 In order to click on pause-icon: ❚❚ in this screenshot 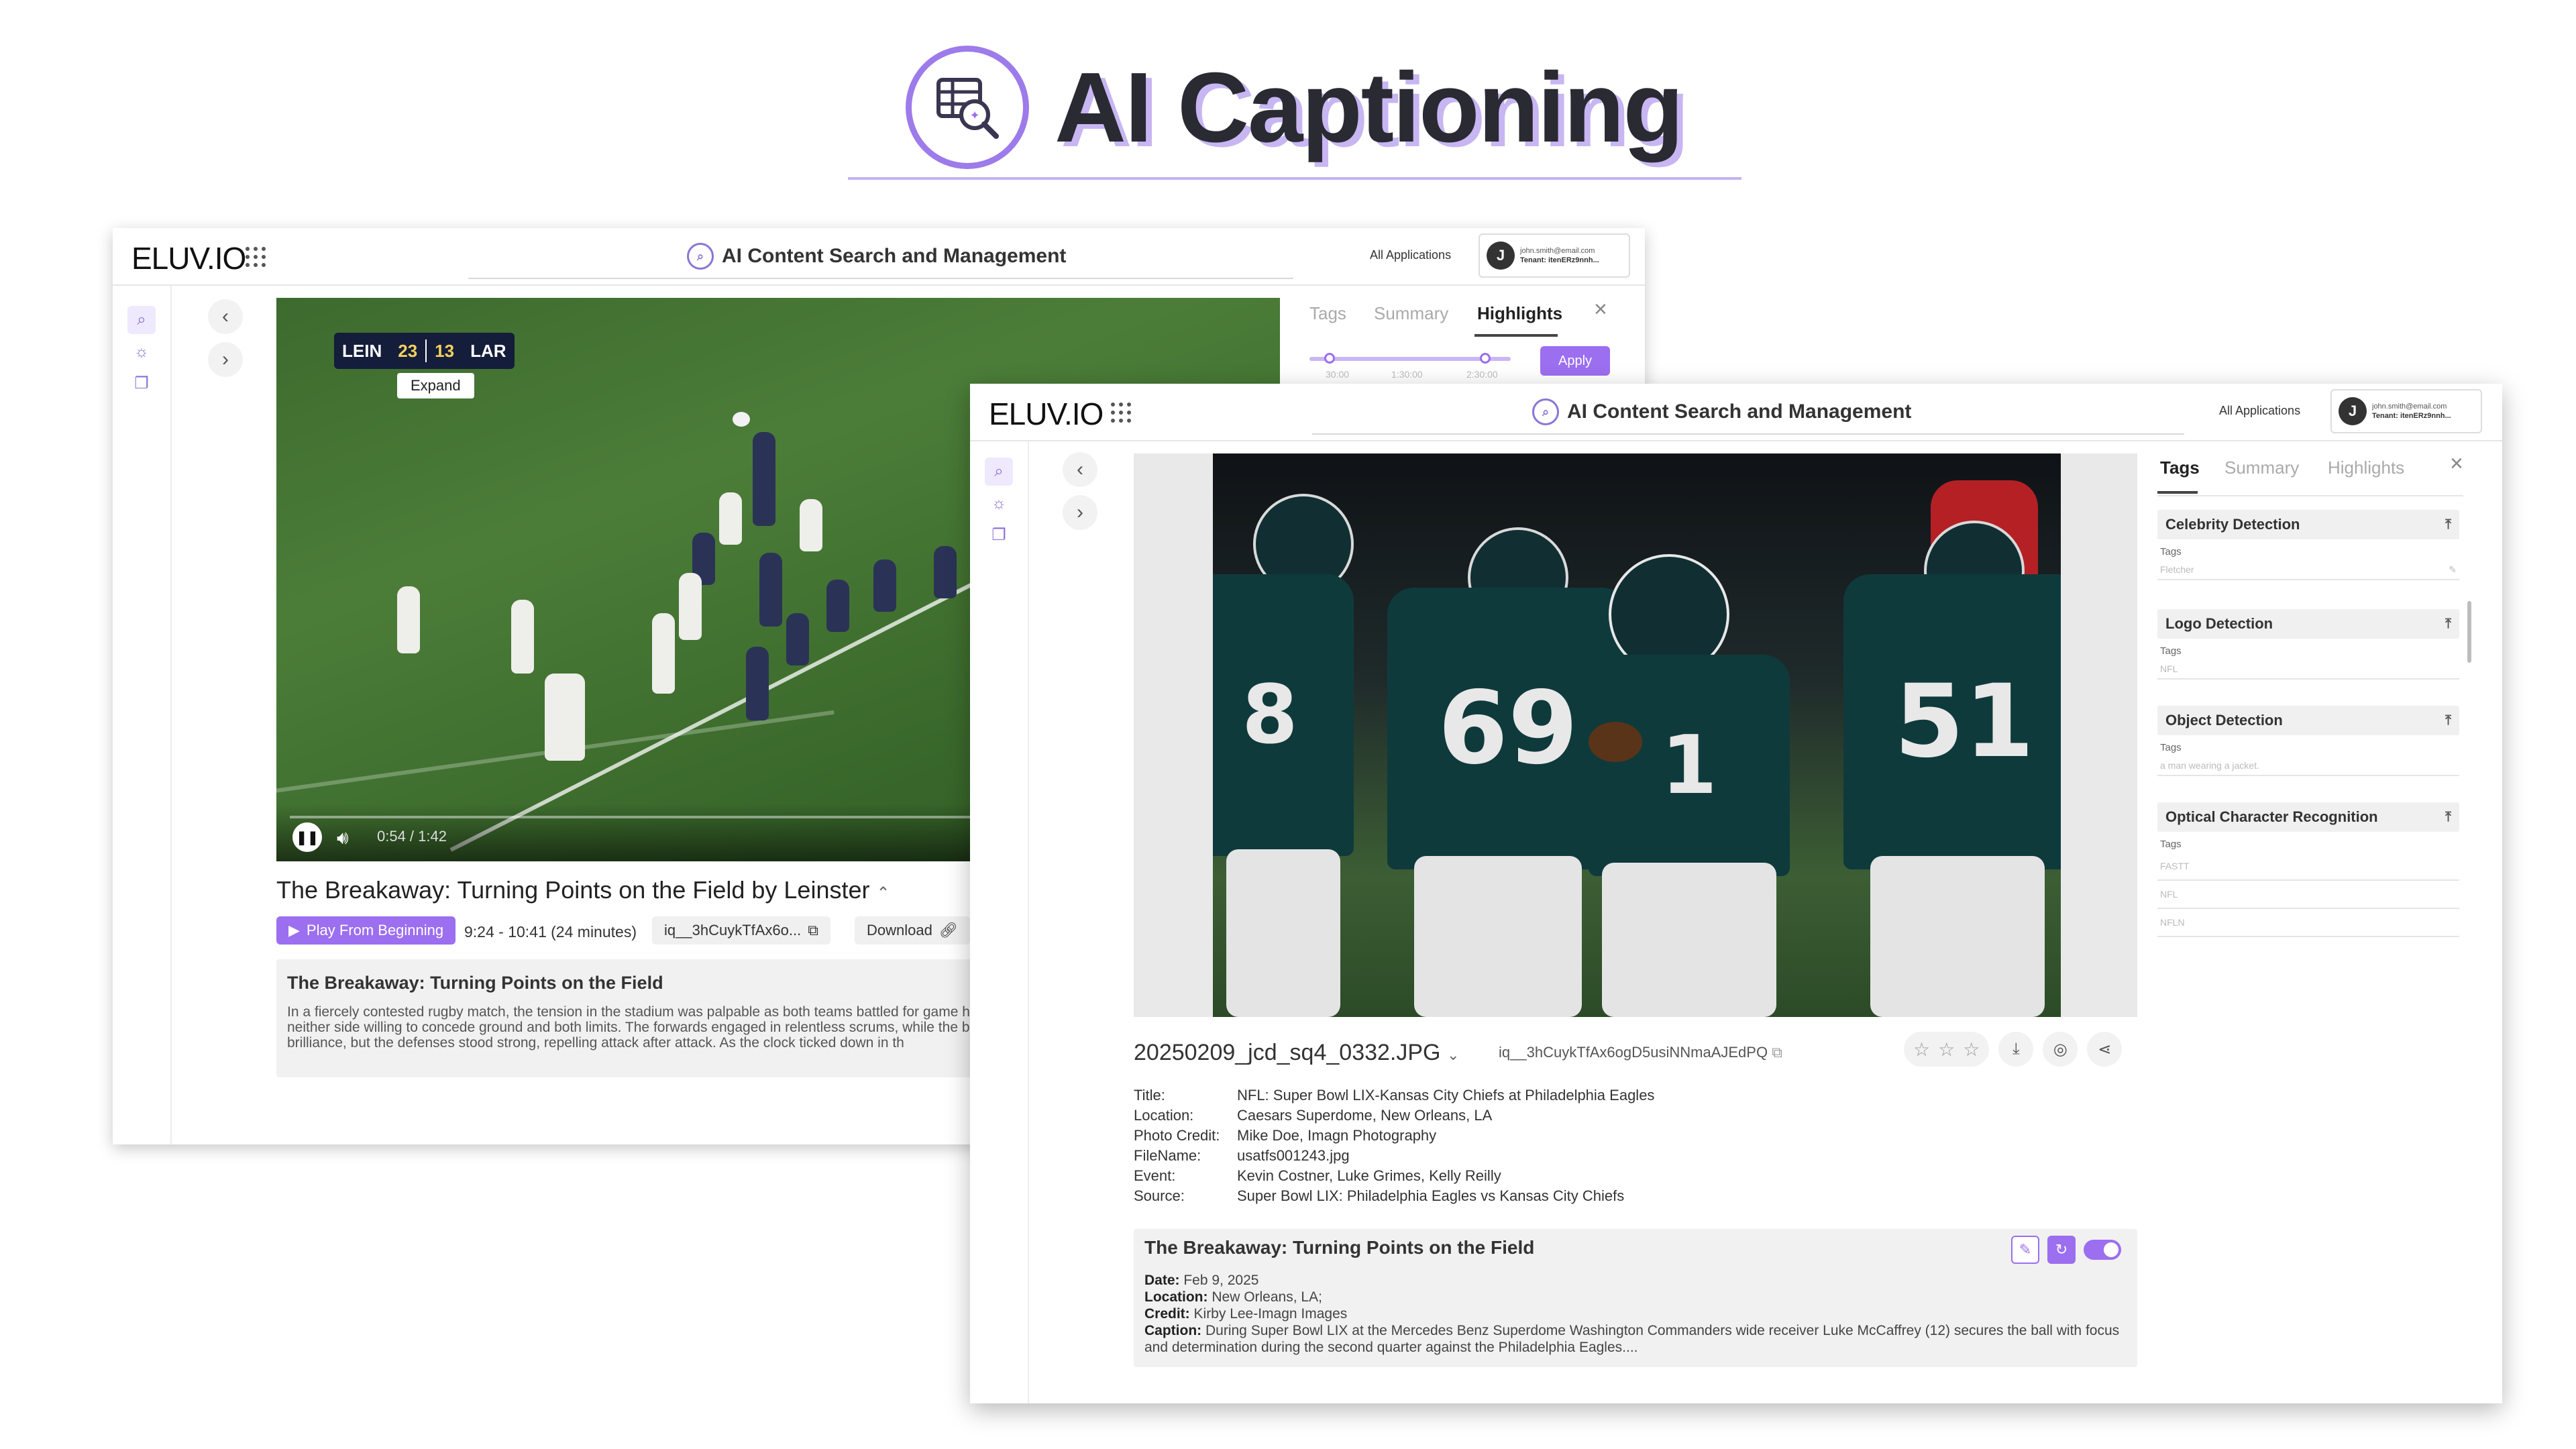, I will do `click(307, 837)`.